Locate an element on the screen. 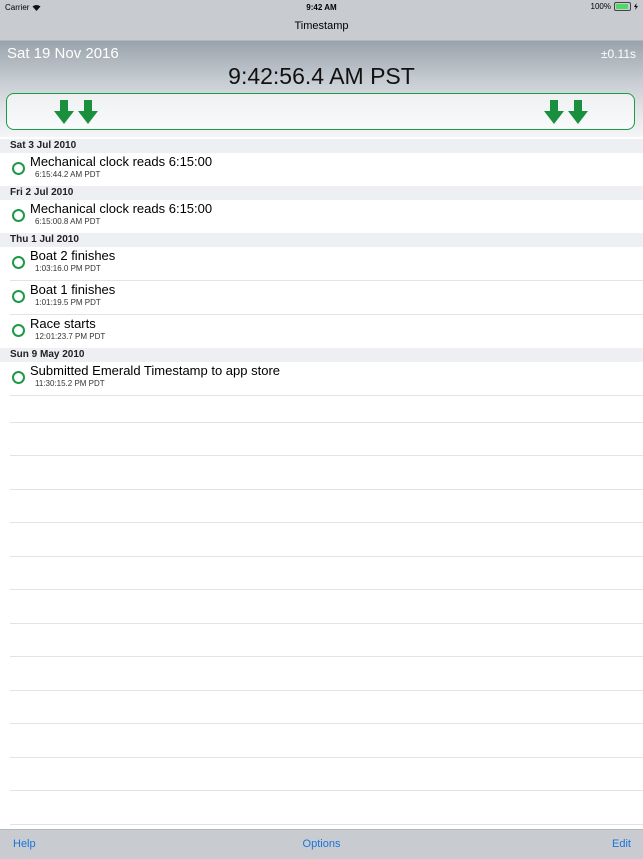  item-label: Submitted Emerald Timestamp to app store is located at coordinates (155, 370).